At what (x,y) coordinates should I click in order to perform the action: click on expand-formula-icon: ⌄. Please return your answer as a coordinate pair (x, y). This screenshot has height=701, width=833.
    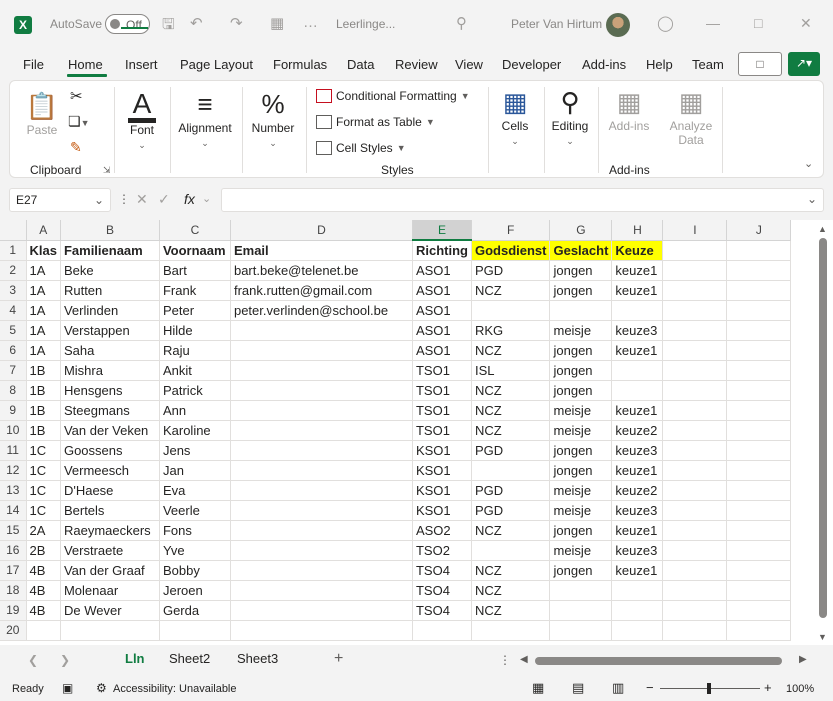
    Looking at the image, I should click on (812, 199).